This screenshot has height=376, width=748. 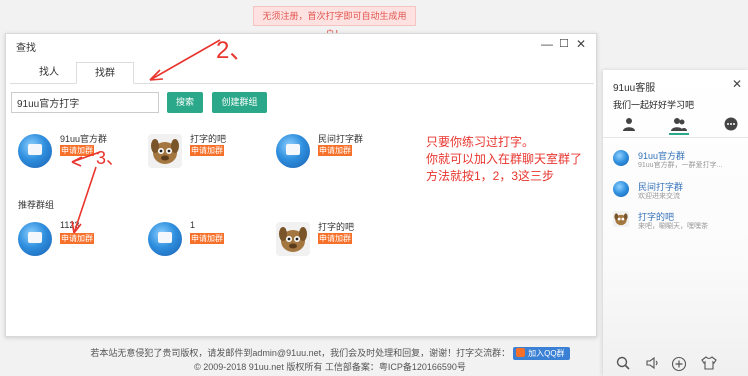 What do you see at coordinates (235, 50) in the screenshot?
I see `annotation-step-2: 2、` at bounding box center [235, 50].